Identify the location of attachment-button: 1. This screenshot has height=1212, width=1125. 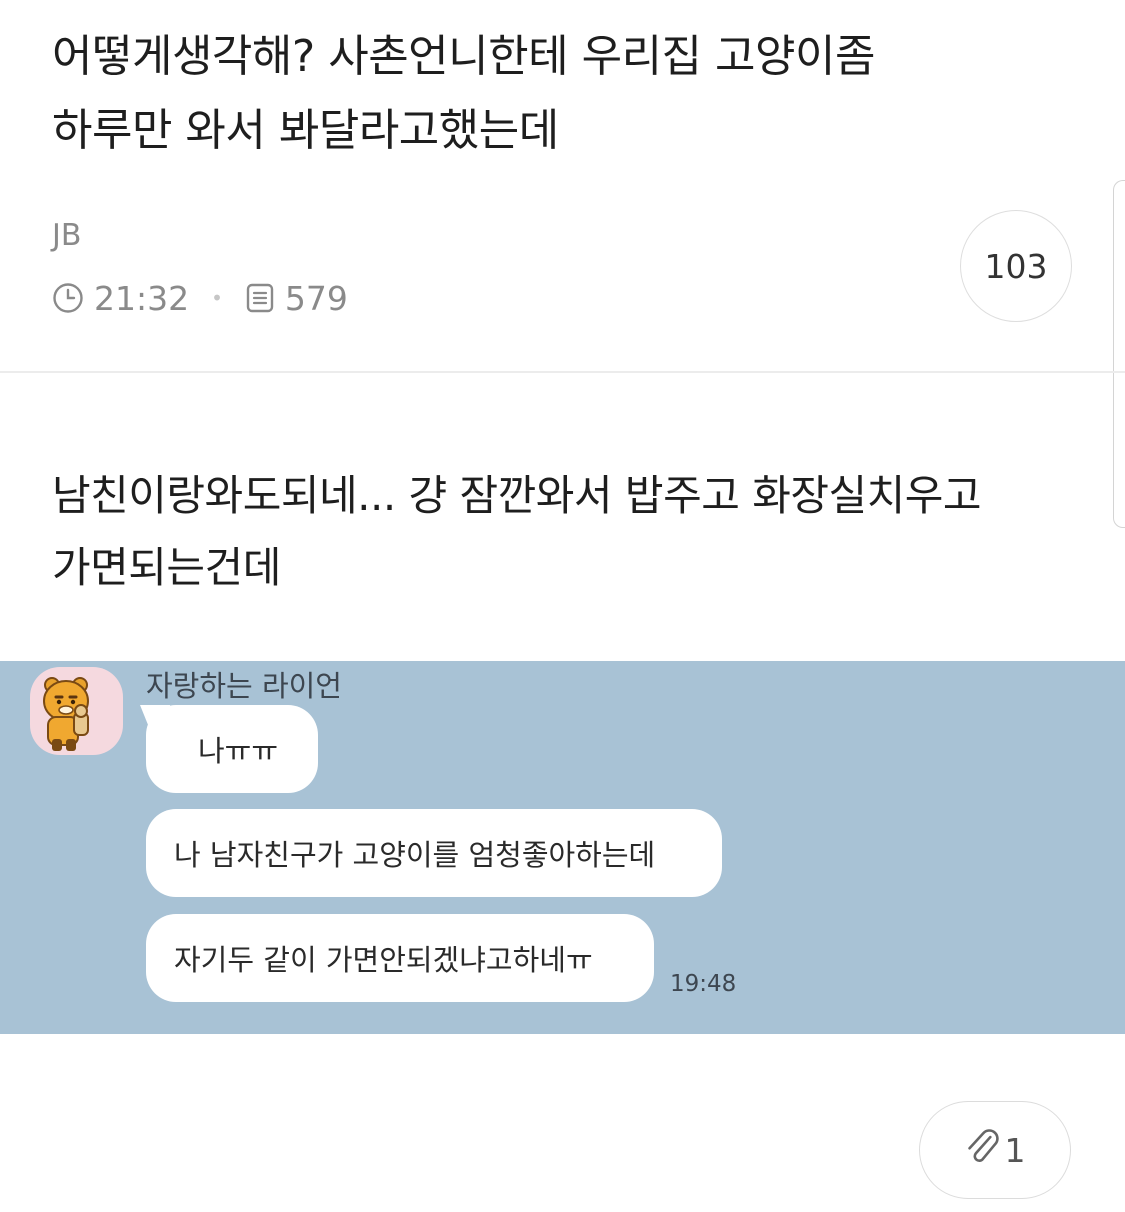
(995, 1150).